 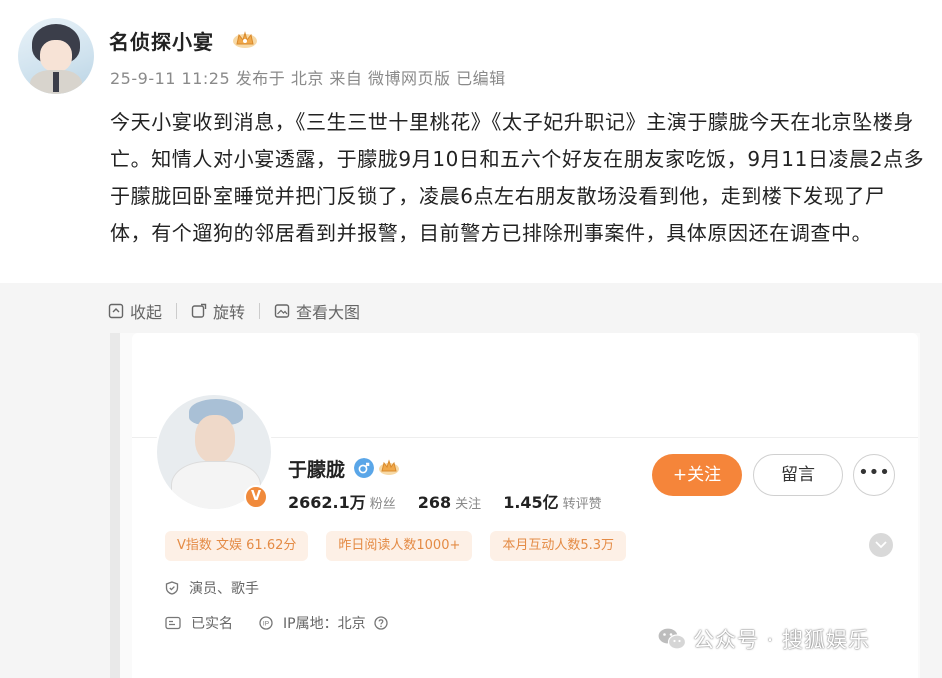 What do you see at coordinates (282, 311) in the screenshot?
I see `image-icon` at bounding box center [282, 311].